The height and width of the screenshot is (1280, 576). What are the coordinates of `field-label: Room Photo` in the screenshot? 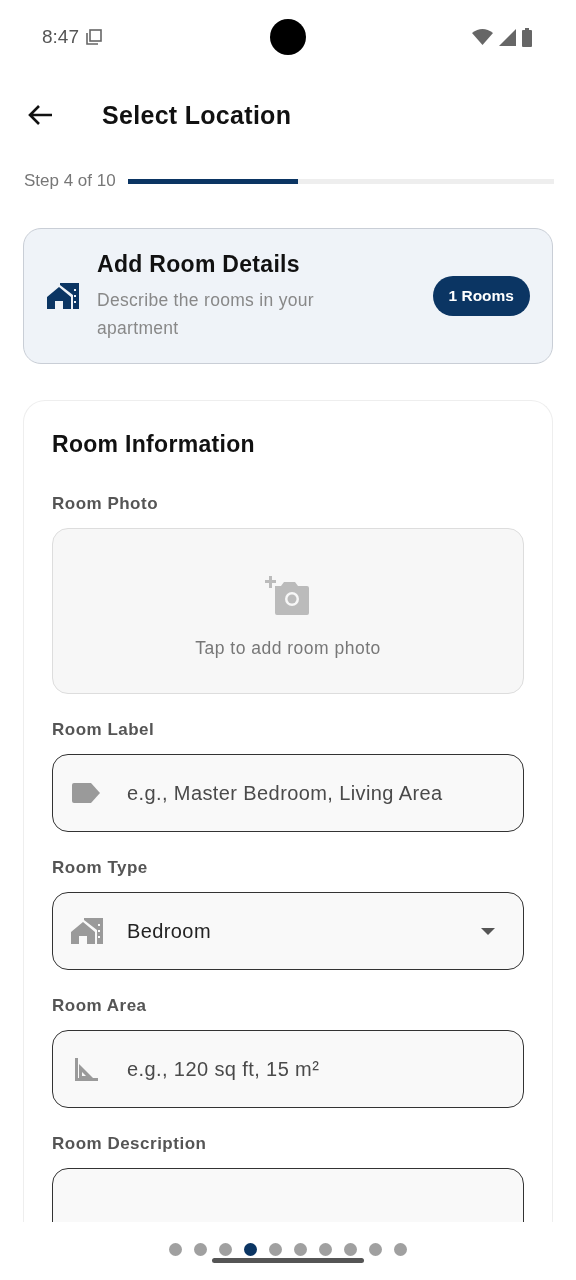 It's located at (106, 504).